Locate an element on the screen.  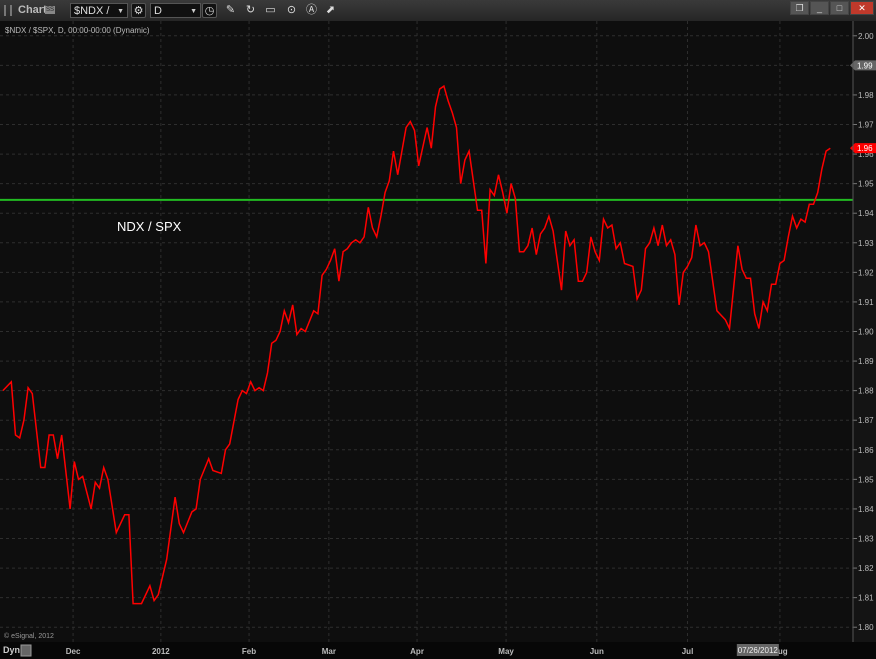
price-marker-label: 1.99 is located at coordinates (865, 65).